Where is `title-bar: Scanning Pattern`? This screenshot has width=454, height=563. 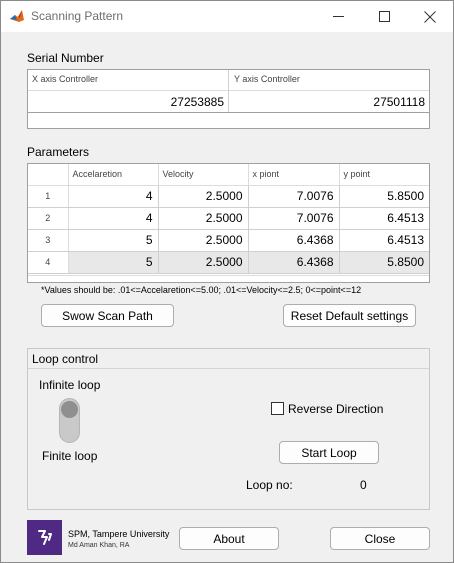
title-bar: Scanning Pattern is located at coordinates (227, 16).